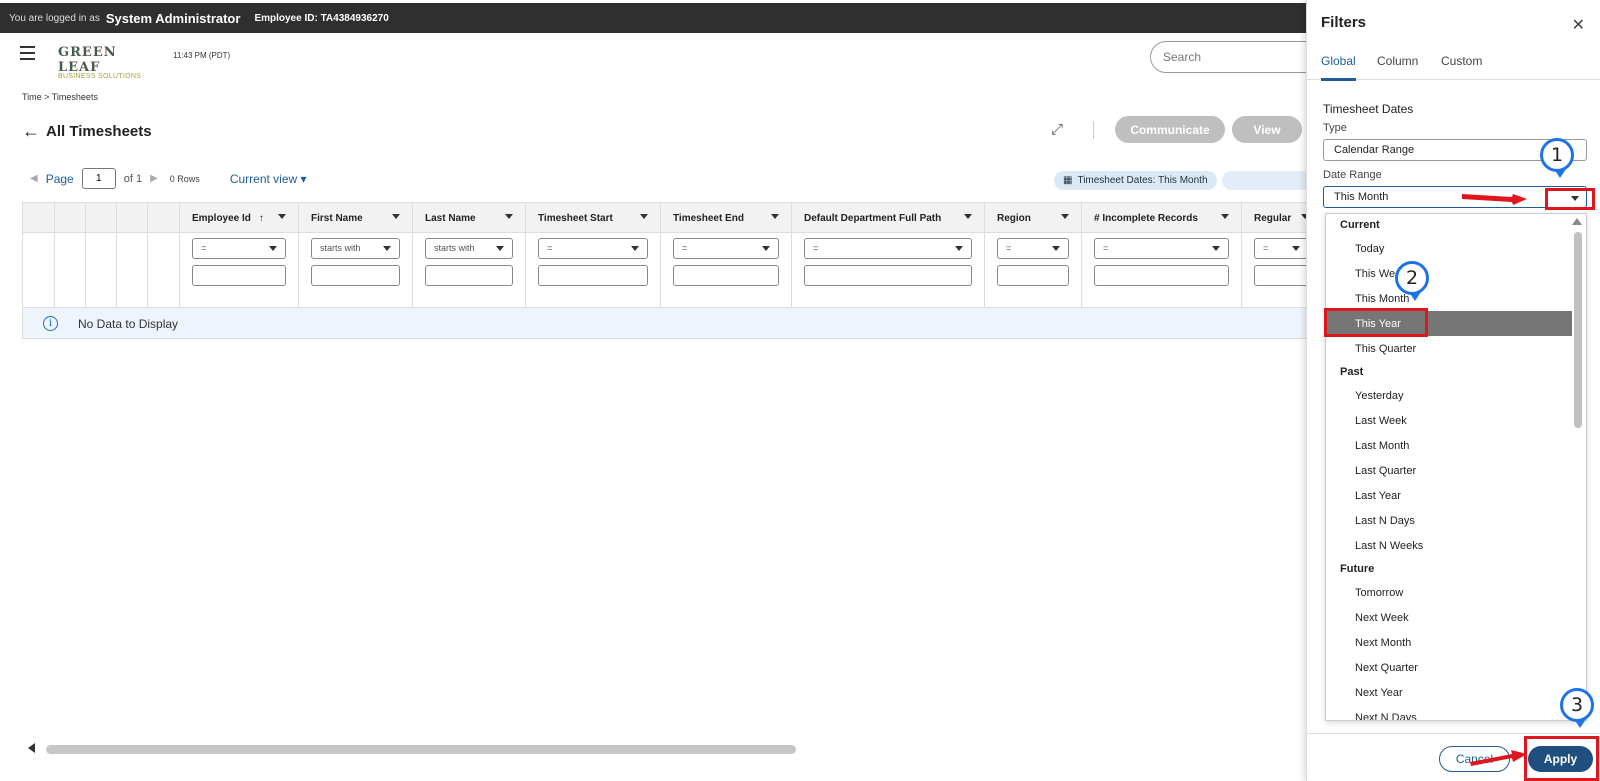  Describe the element at coordinates (261, 218) in the screenshot. I see `sort-ascending-icon: ↑` at that location.